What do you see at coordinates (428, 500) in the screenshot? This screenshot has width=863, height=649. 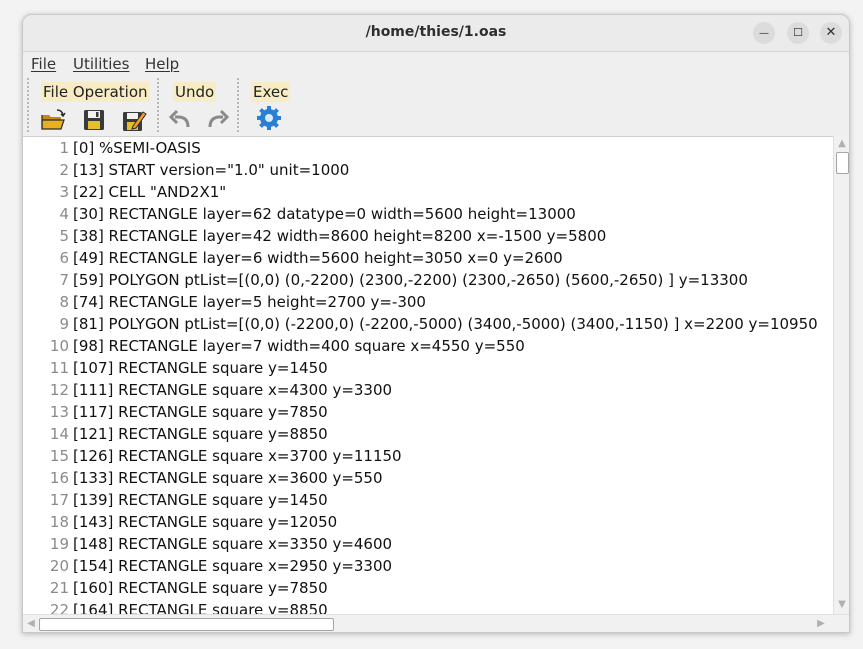 I see `editor-line: 17 [139] RECTANGLE square y=1450` at bounding box center [428, 500].